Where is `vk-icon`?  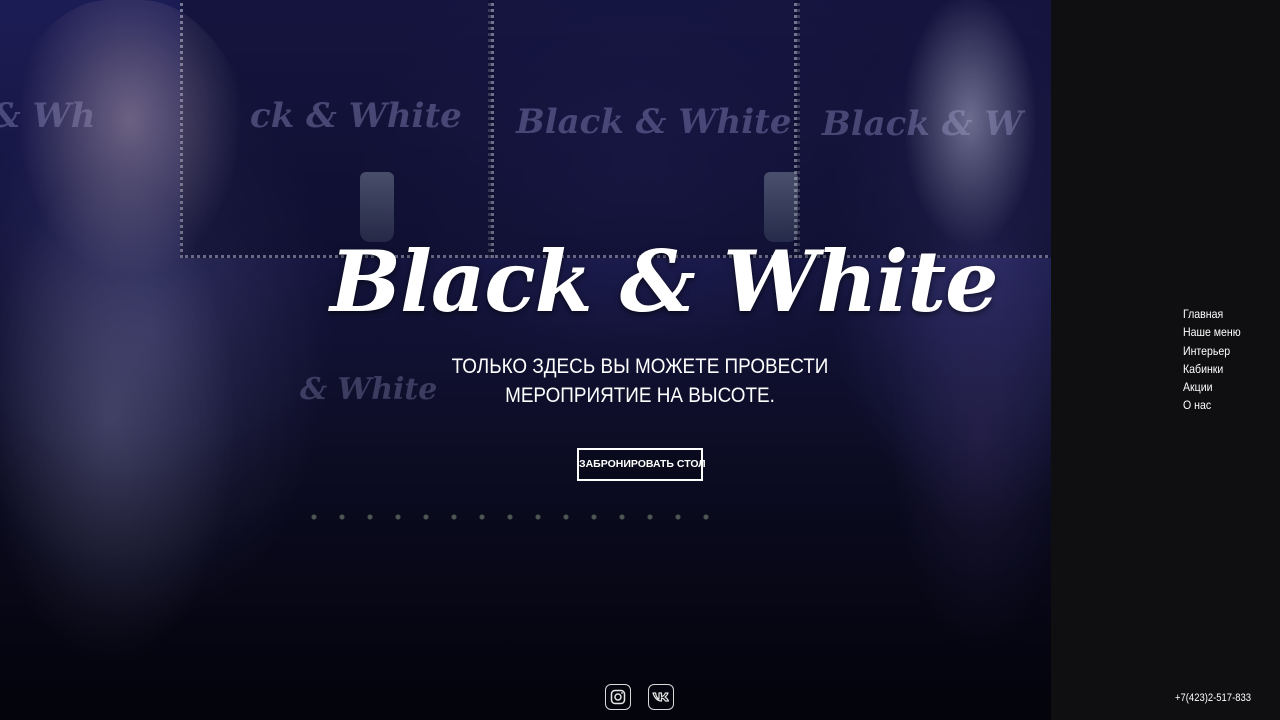
vk-icon is located at coordinates (661, 697).